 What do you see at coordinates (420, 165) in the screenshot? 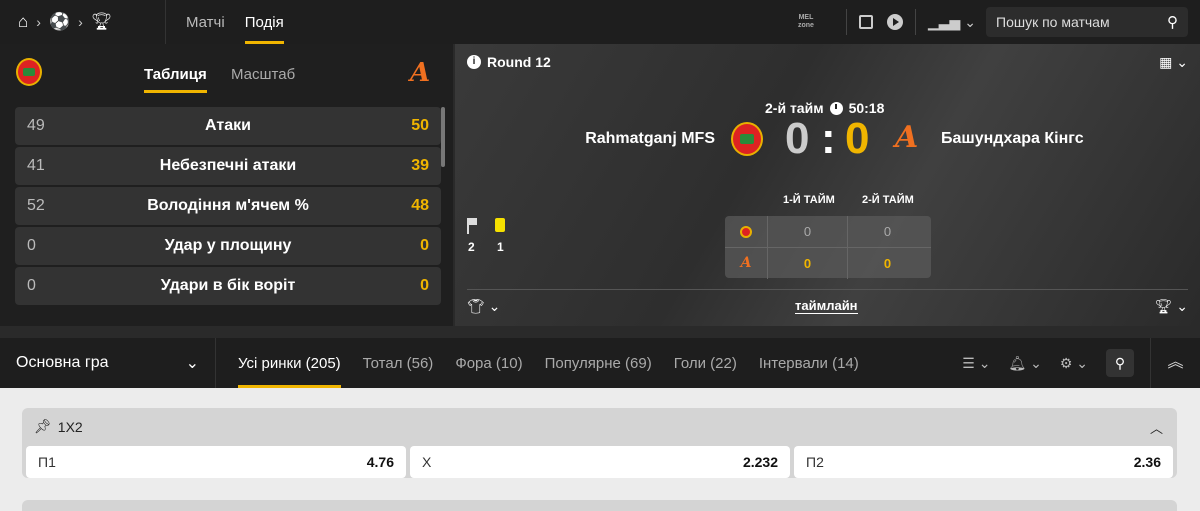
I see `stat-right-value: 39` at bounding box center [420, 165].